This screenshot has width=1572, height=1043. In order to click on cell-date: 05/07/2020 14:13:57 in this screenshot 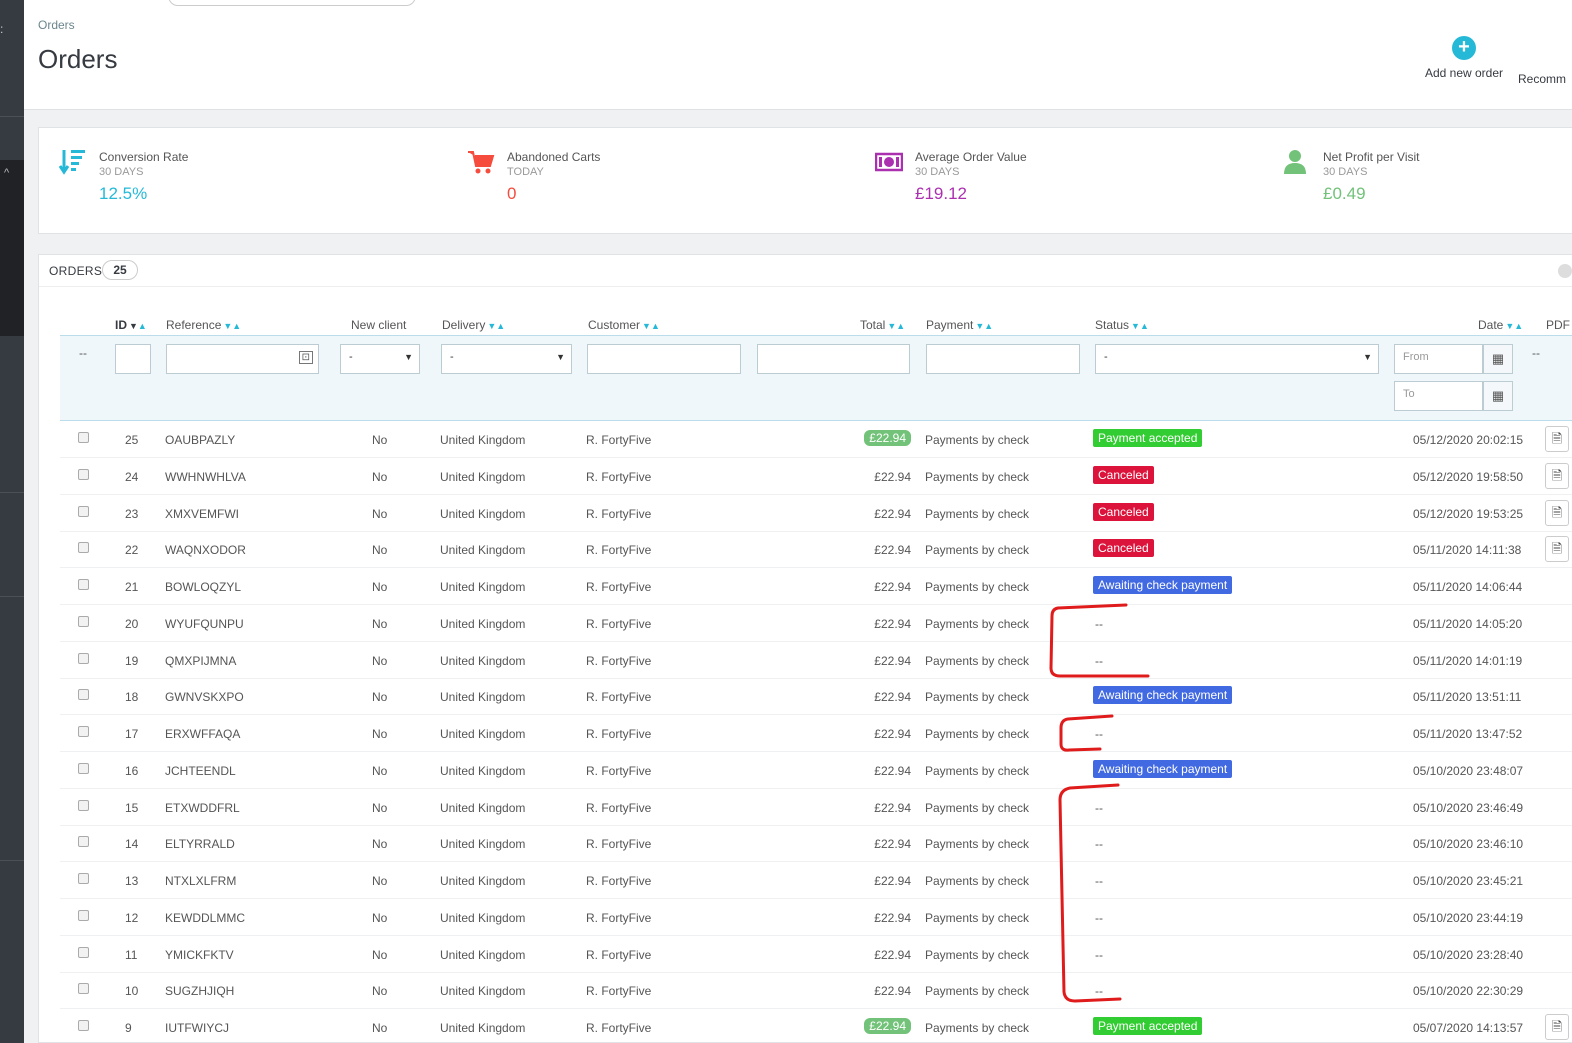, I will do `click(1468, 1028)`.